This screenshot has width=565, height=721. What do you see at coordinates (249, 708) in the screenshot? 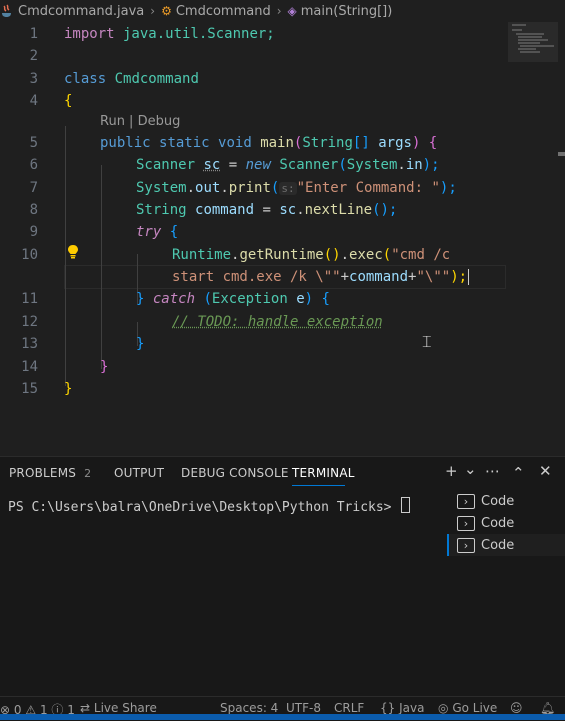
I see `indentation-status: Spaces: 4` at bounding box center [249, 708].